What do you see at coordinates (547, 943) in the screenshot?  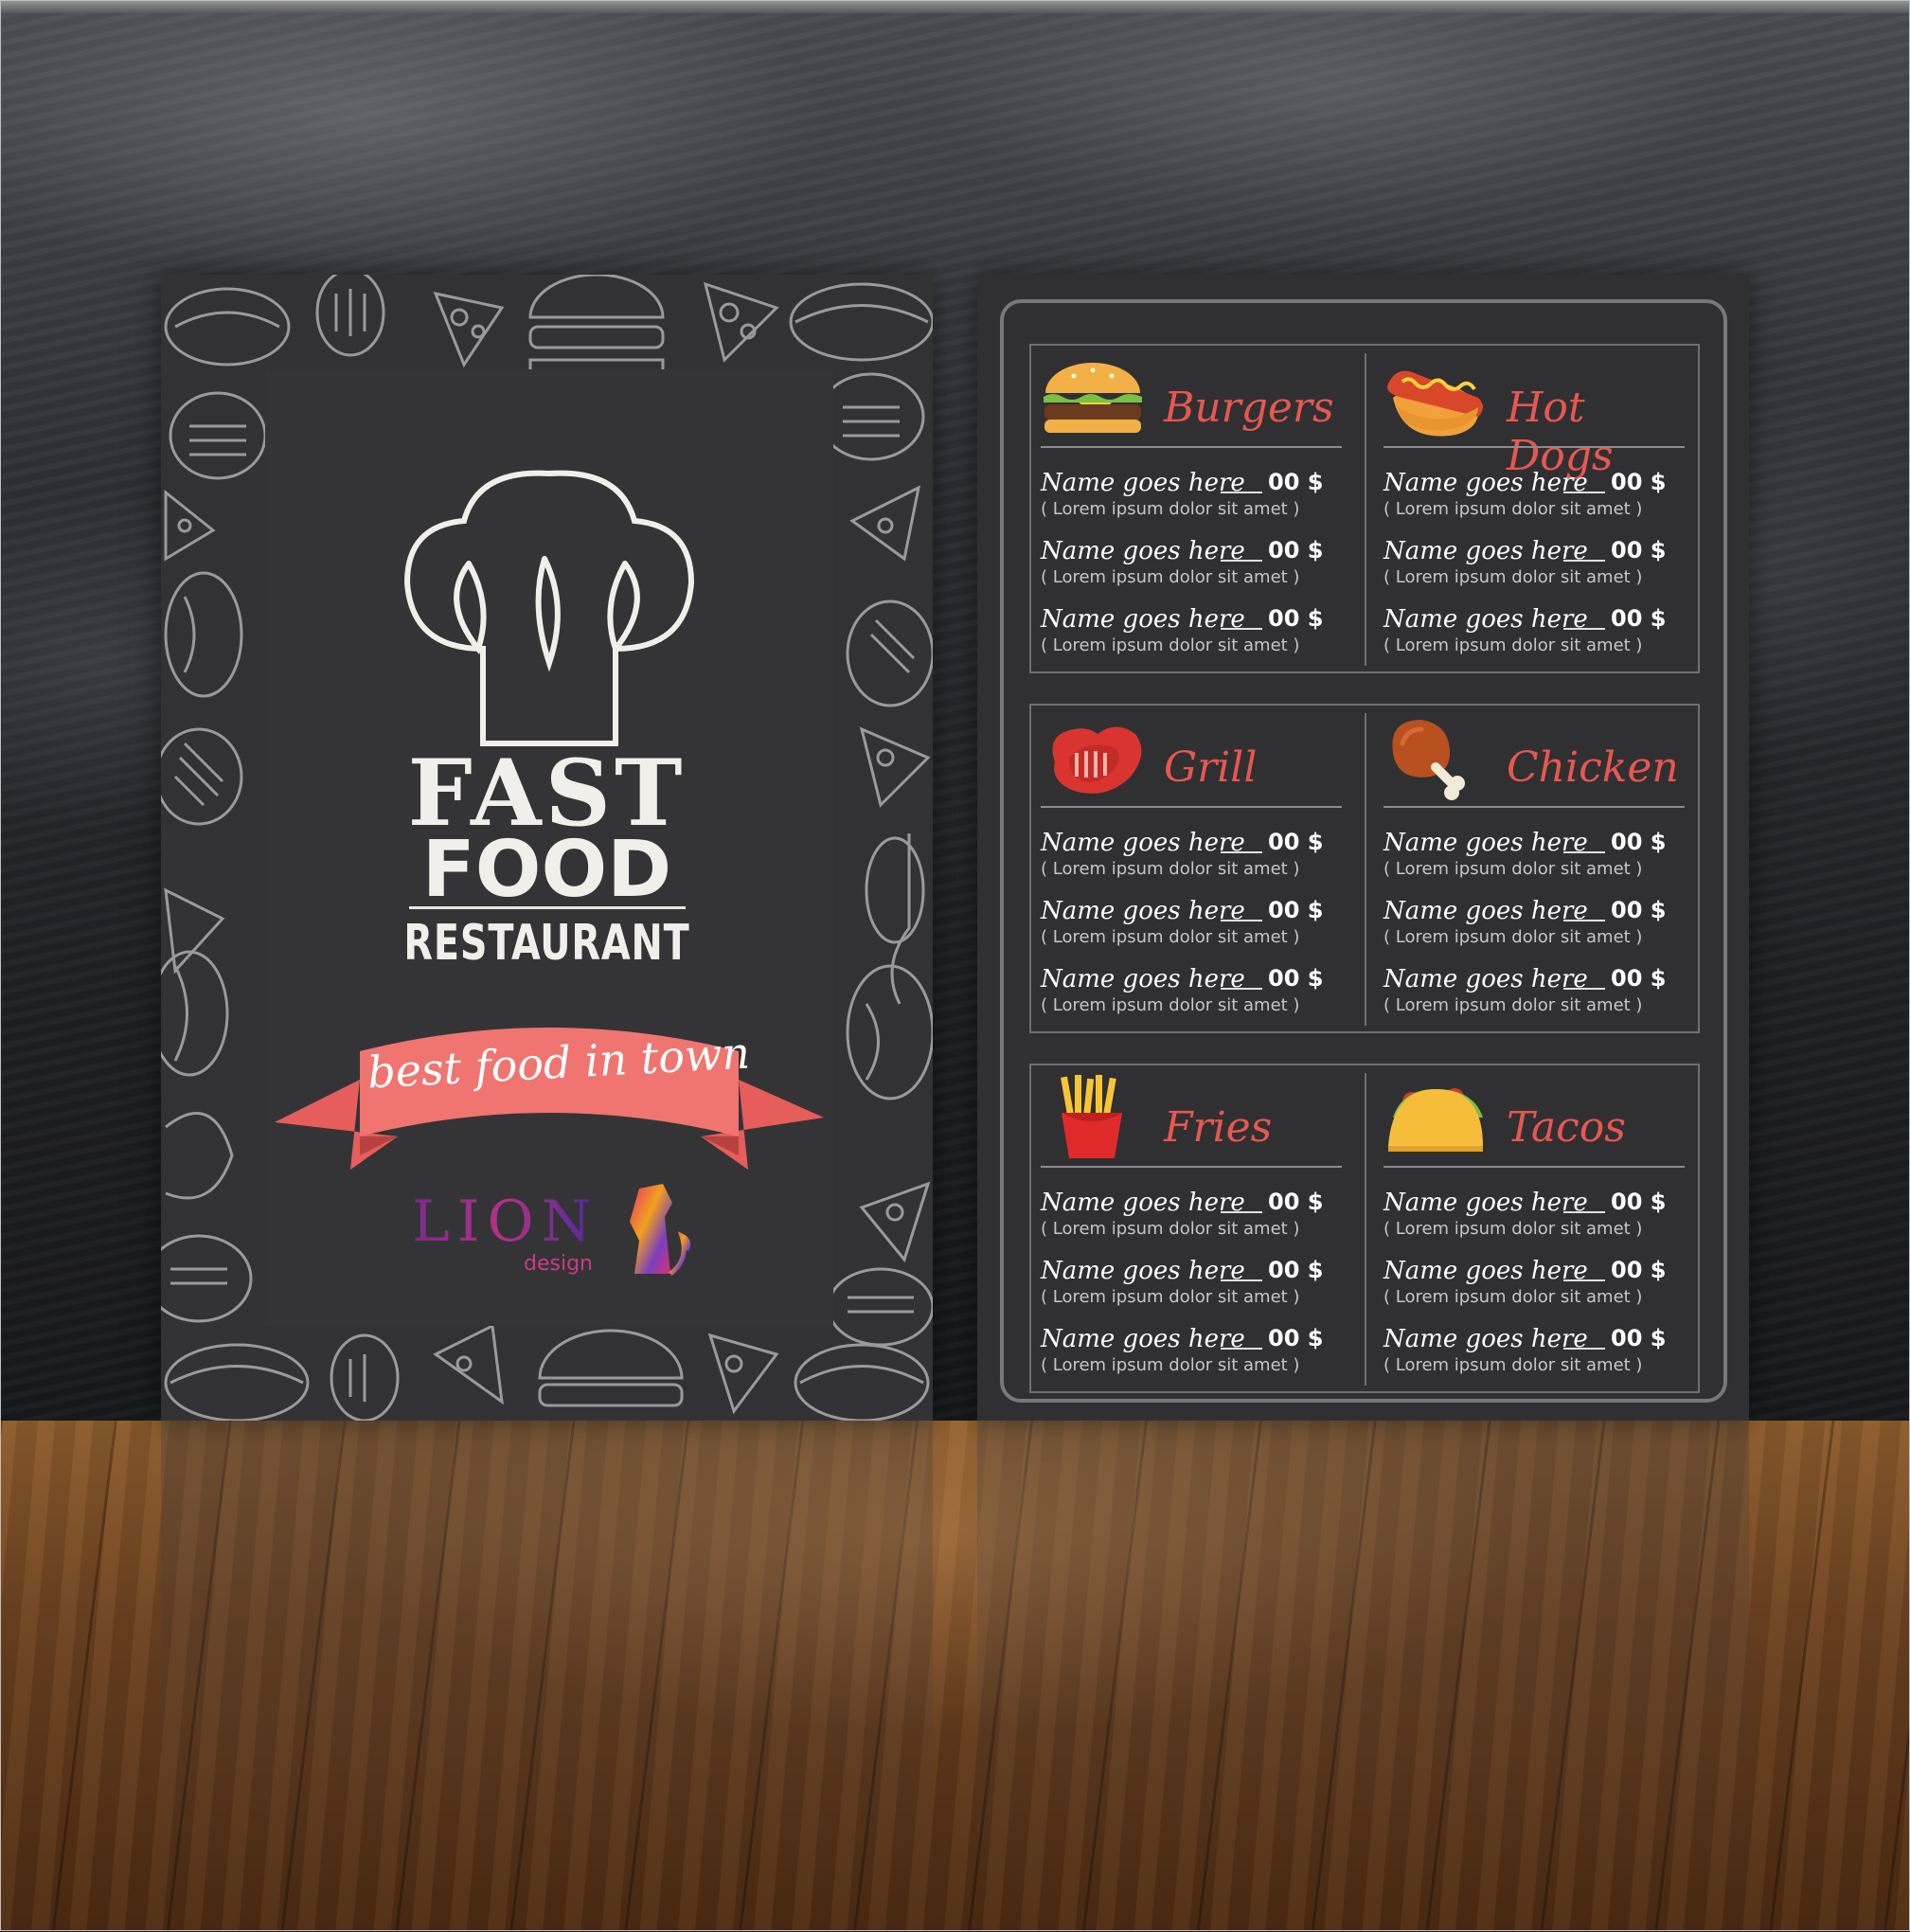 I see `logo-restaurant-text: RESTAURANT` at bounding box center [547, 943].